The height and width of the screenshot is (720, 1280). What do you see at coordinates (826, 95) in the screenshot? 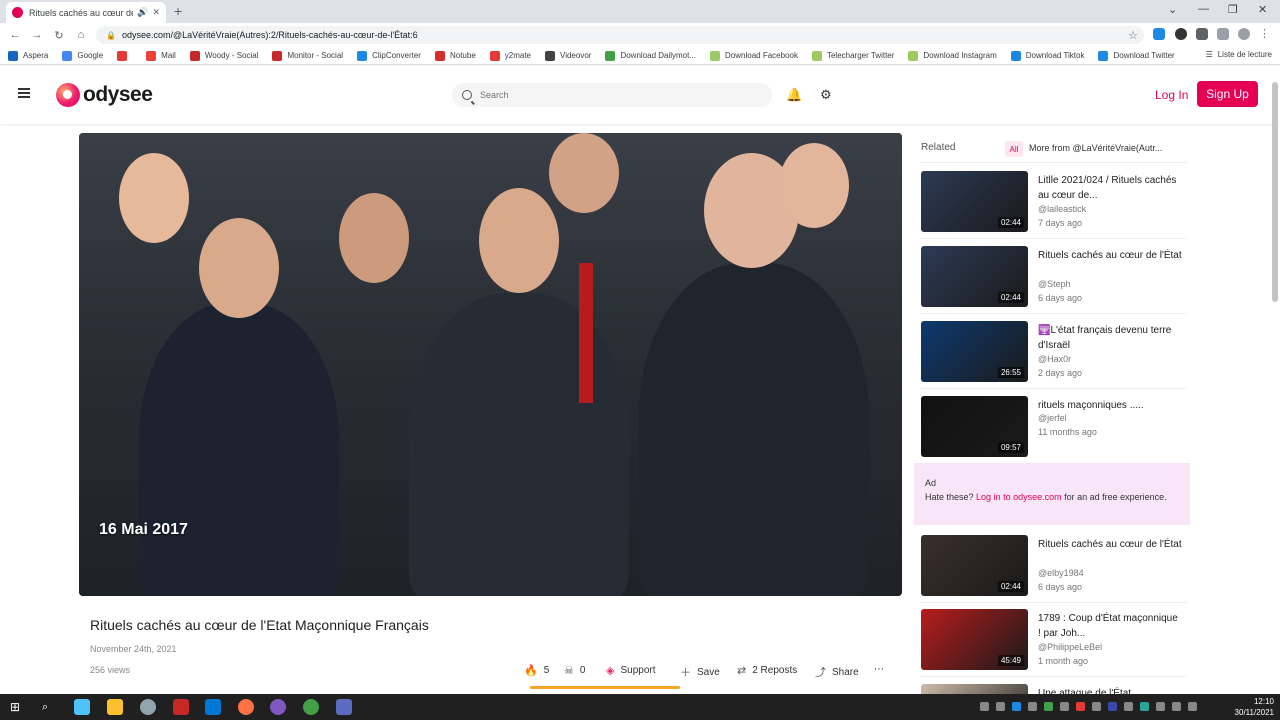
I see `settings-gear-icon: ⚙` at bounding box center [826, 95].